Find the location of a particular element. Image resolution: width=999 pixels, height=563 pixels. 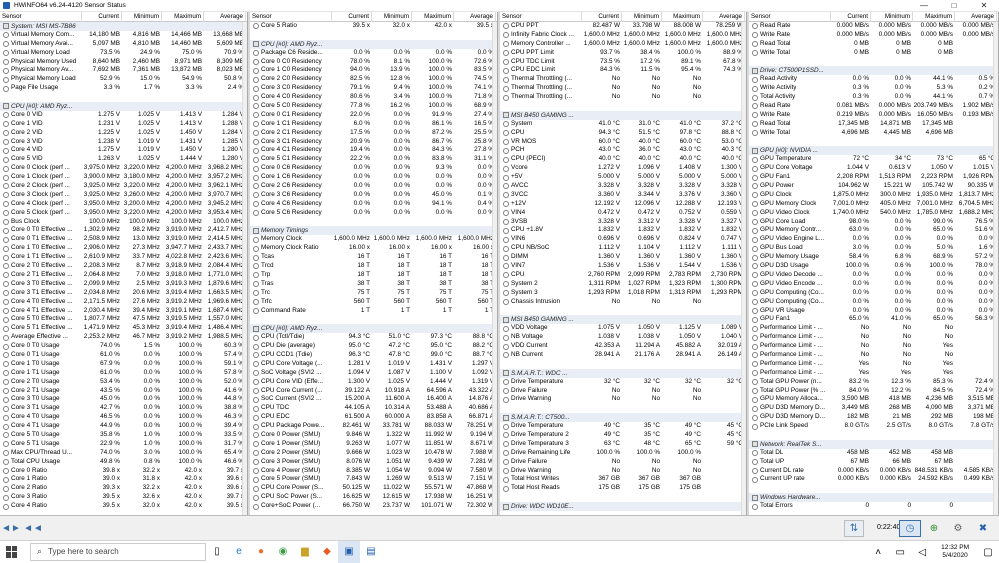

sensor-row: Core 3 T0 Usage 45.0 % 0.0 % 100.0 % 44.8 % is located at coordinates (123, 399).